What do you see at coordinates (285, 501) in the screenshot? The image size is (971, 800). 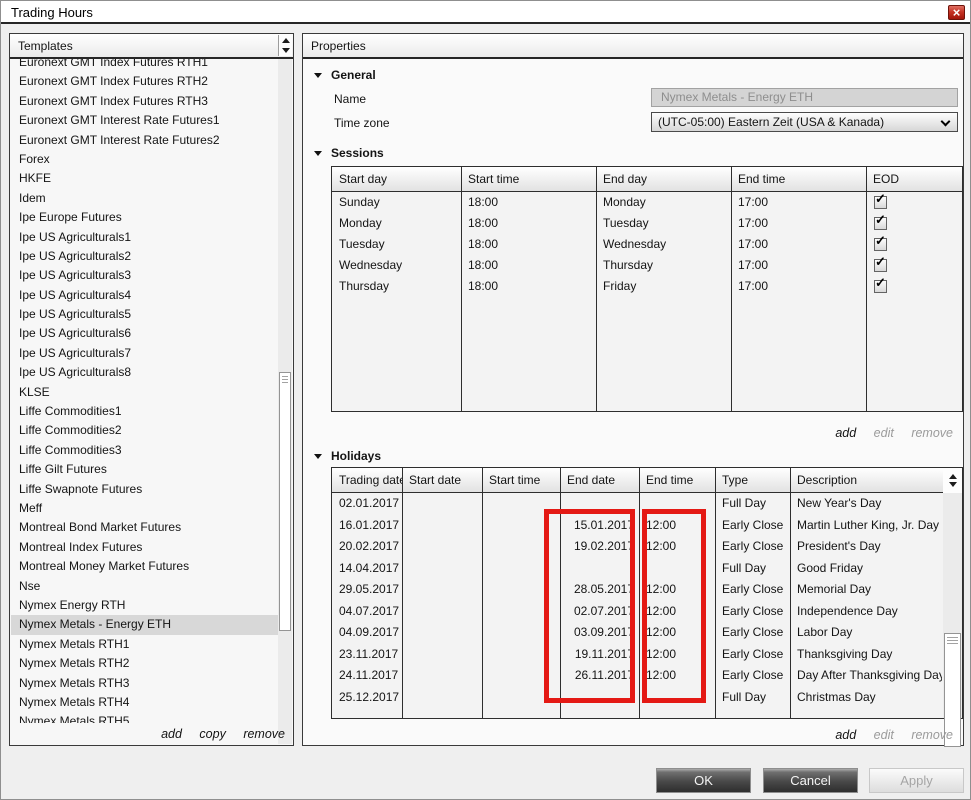 I see `templates-scrollbar-thumb` at bounding box center [285, 501].